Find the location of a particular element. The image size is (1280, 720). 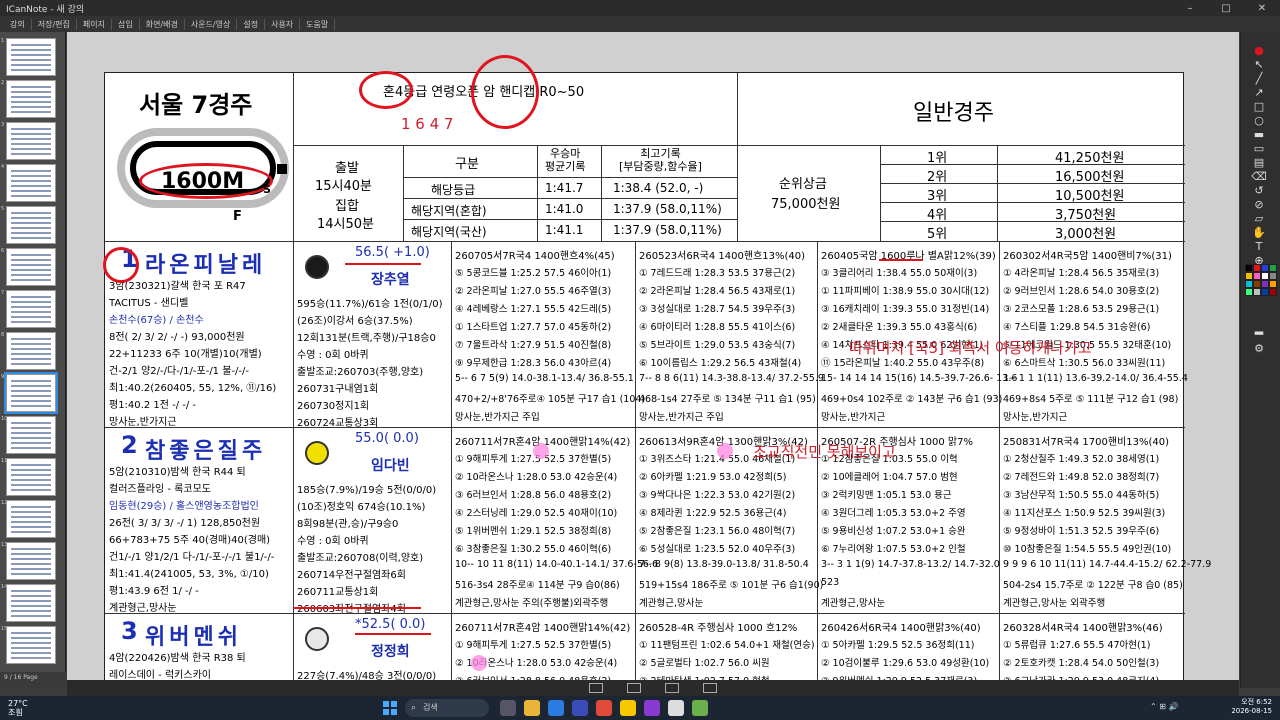

arrow-icon: ↗ is located at coordinates (1259, 93).